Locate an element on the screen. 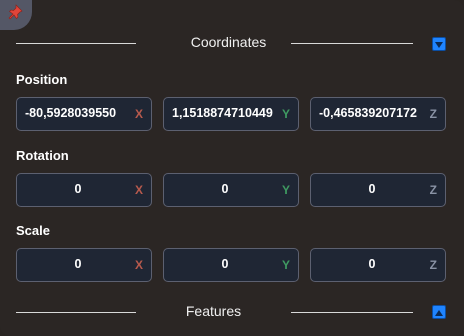 This screenshot has height=336, width=464. scale-y-value: 0 is located at coordinates (225, 264).